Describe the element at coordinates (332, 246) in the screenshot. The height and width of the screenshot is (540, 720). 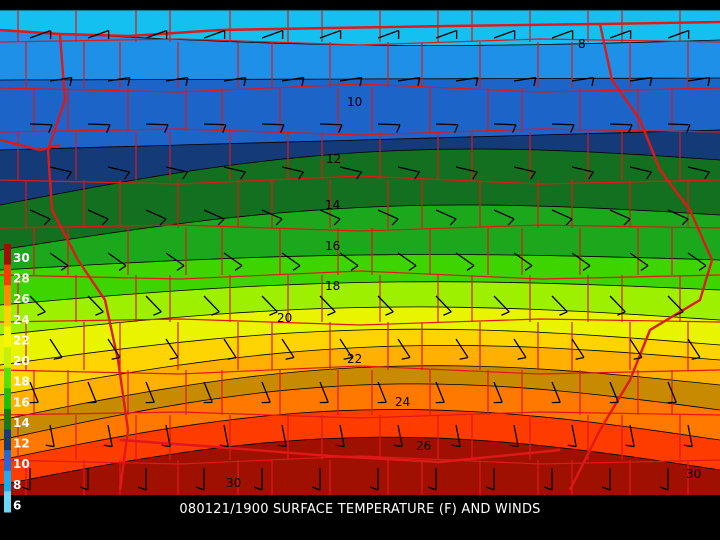
I see `contour-label: 16` at that location.